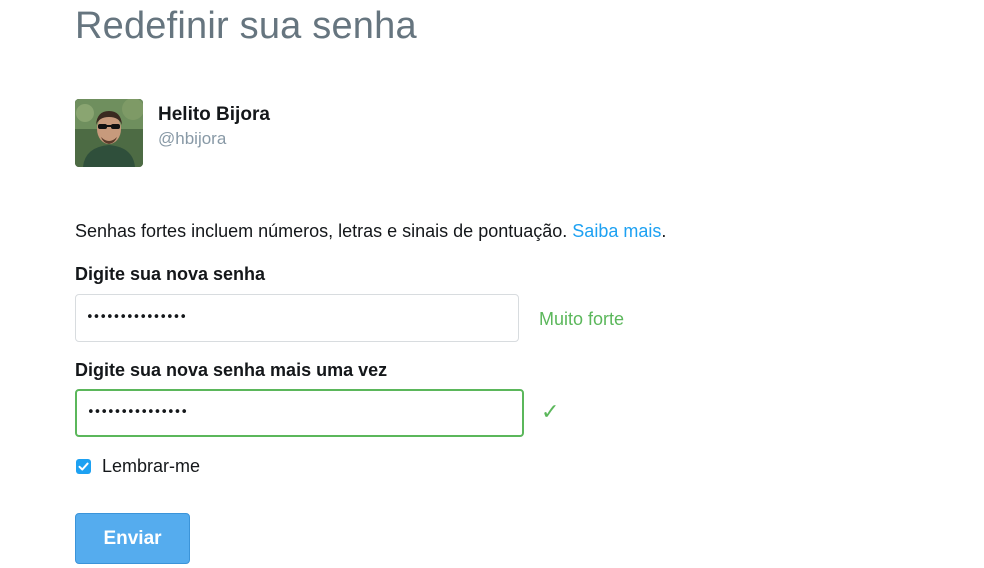 This screenshot has width=984, height=568. Describe the element at coordinates (582, 319) in the screenshot. I see `password-strength: Muito forte` at that location.